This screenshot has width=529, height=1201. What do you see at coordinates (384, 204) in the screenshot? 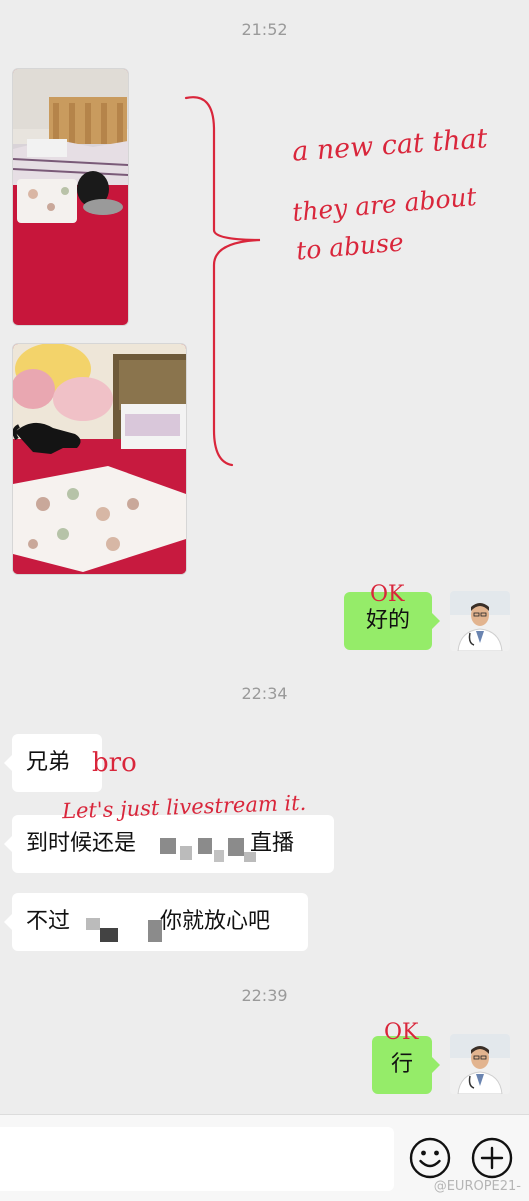
I see `annotation-new-cat-line2: they are about` at bounding box center [384, 204].